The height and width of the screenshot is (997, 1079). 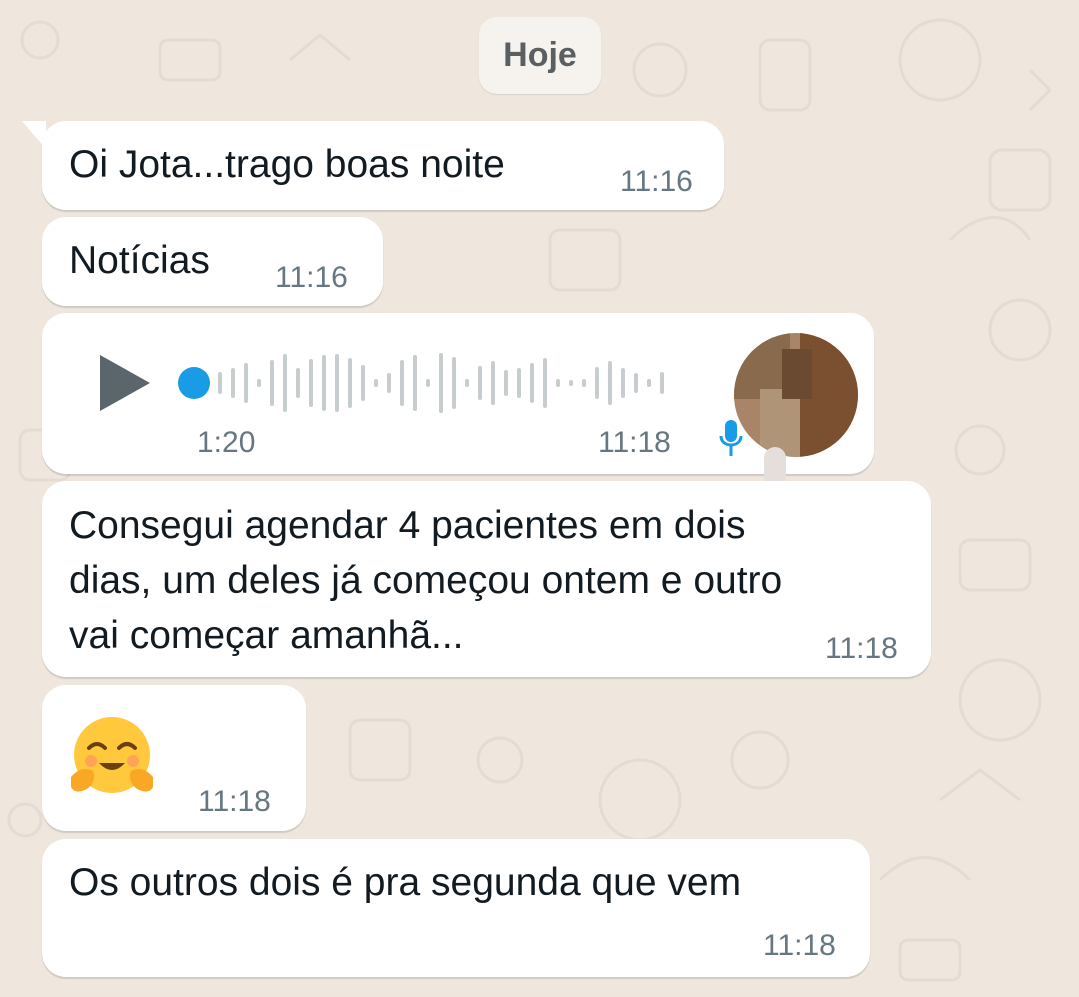 I want to click on message-bubble: Oi Jota...trago boas noite 11:16, so click(x=383, y=165).